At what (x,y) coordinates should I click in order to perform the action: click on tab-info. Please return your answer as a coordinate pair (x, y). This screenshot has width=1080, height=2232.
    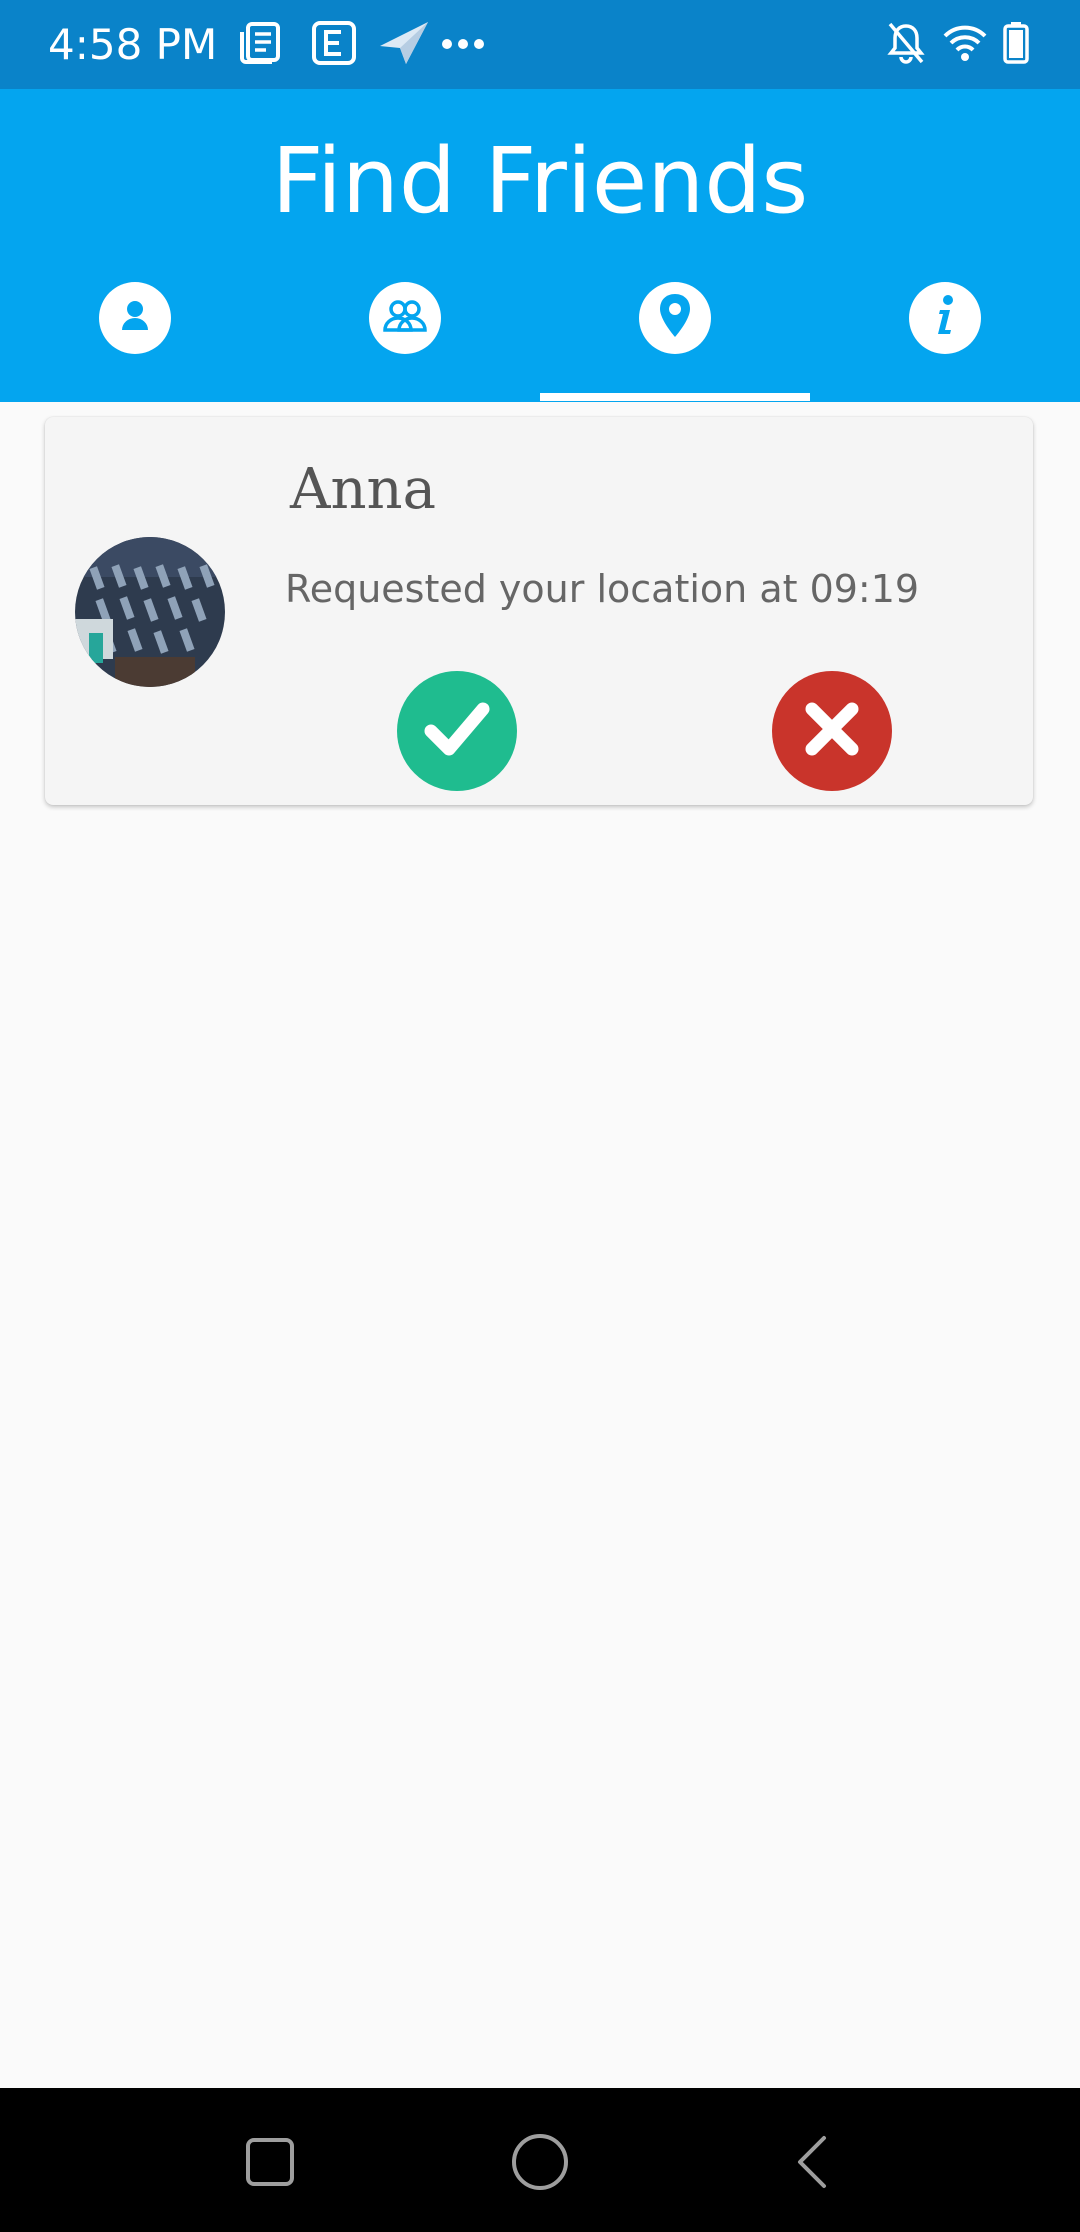
    Looking at the image, I should click on (945, 337).